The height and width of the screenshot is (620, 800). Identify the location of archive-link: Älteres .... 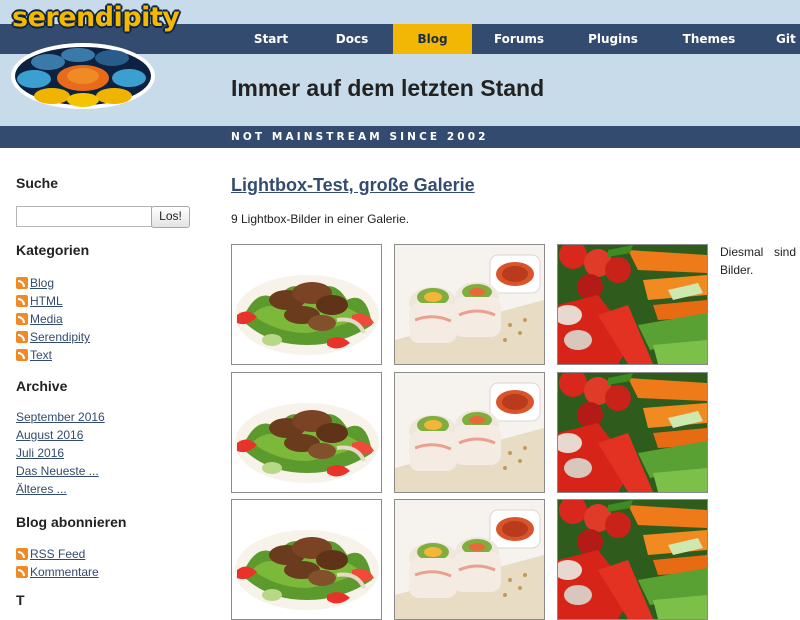
(41, 489).